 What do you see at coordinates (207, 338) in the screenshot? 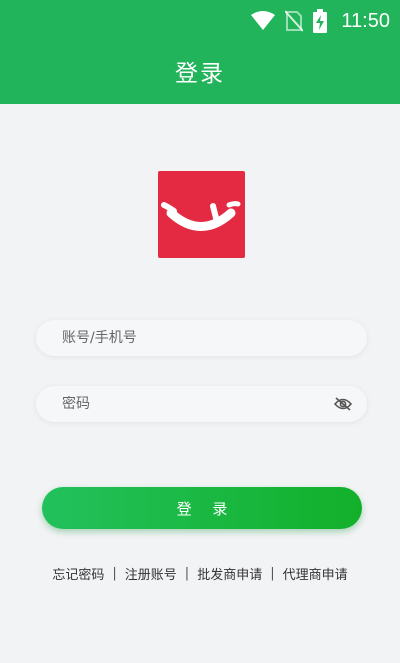
I see `account-input` at bounding box center [207, 338].